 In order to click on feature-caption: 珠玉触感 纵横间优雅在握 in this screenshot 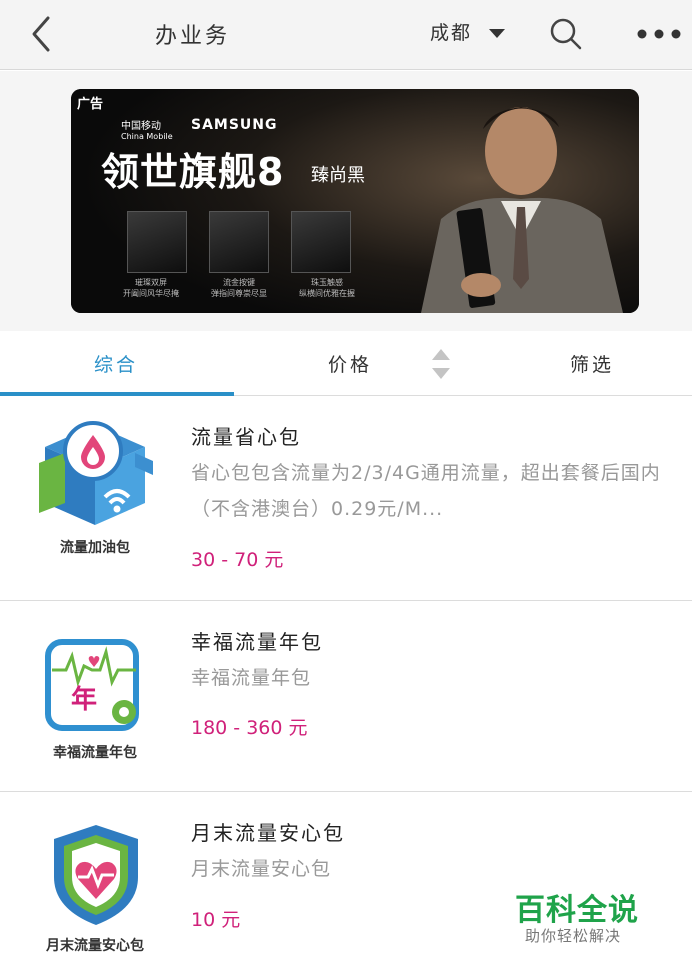, I will do `click(327, 288)`.